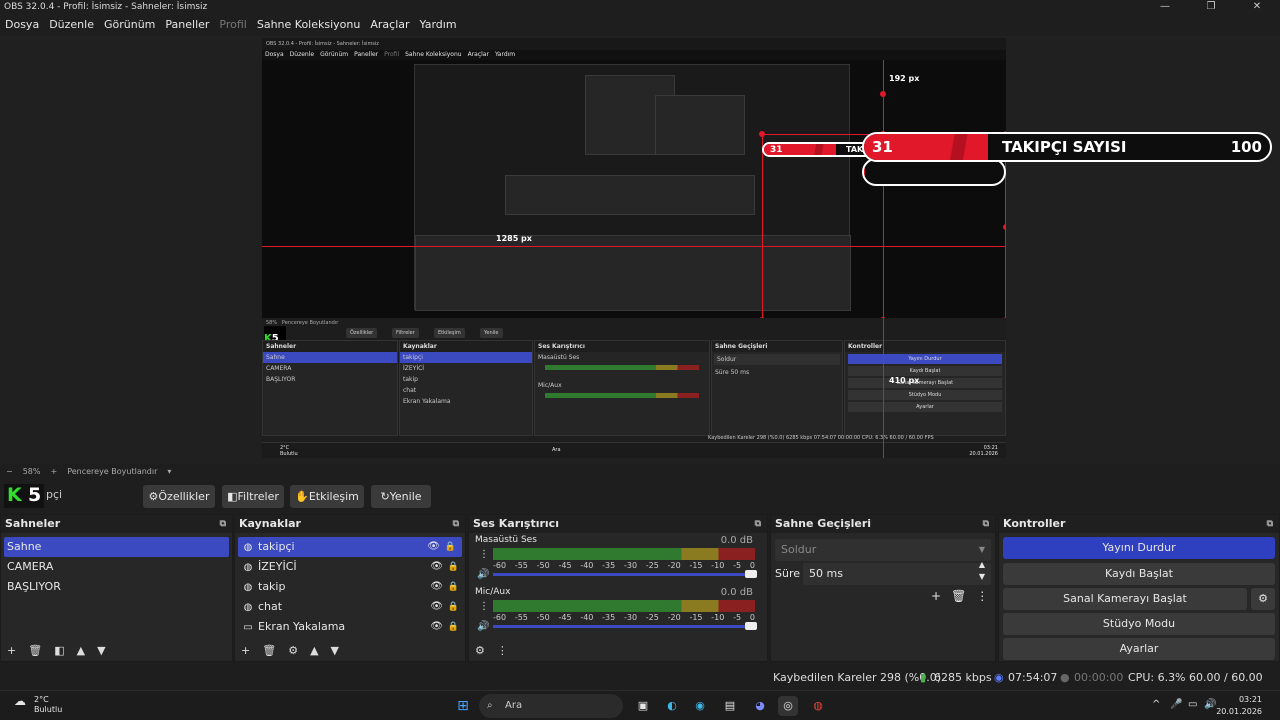 The height and width of the screenshot is (720, 1280). I want to click on scene-item: Sahne, so click(116, 547).